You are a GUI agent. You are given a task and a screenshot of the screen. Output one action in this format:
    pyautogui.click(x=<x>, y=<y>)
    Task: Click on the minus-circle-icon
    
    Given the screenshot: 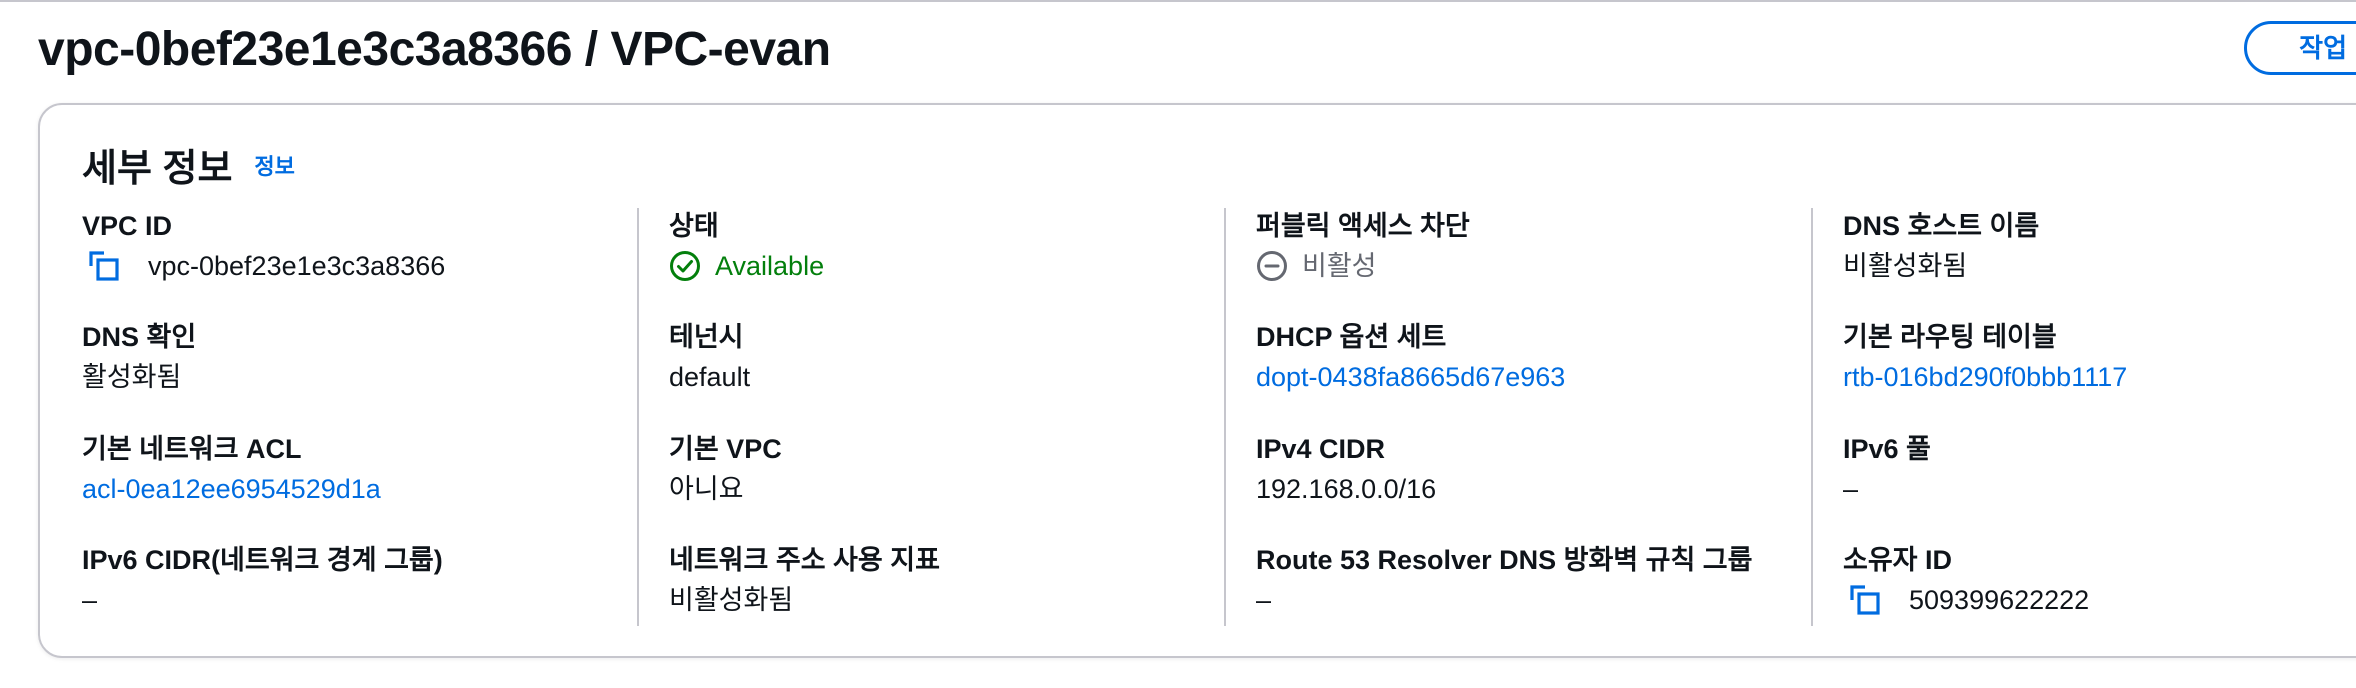 What is the action you would take?
    pyautogui.click(x=1272, y=266)
    